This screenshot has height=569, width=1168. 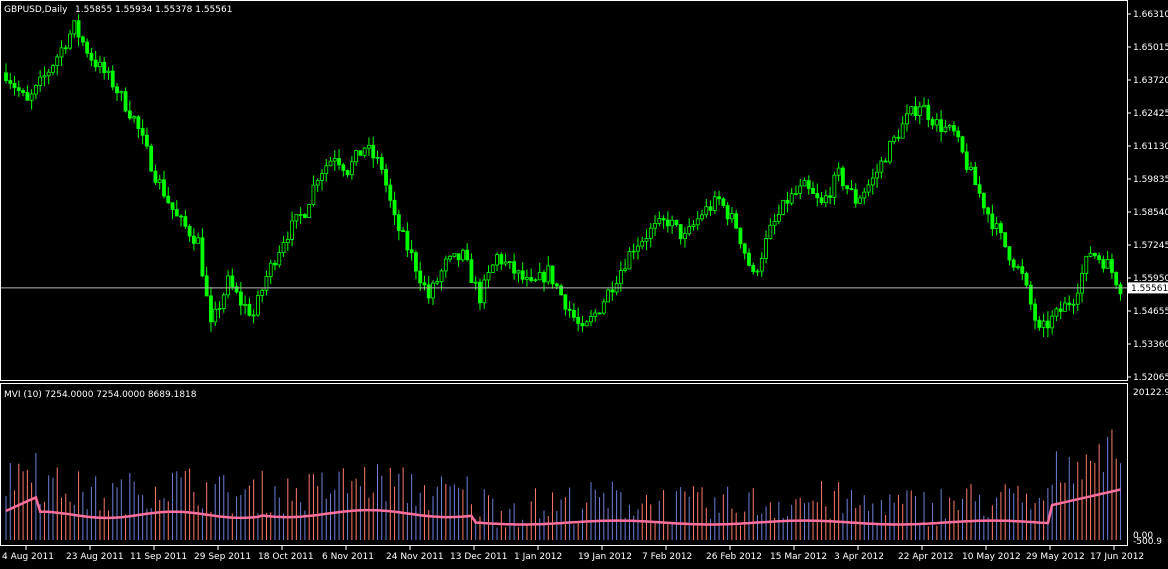 What do you see at coordinates (734, 557) in the screenshot?
I see `time-tick-label: 26 Feb 2012` at bounding box center [734, 557].